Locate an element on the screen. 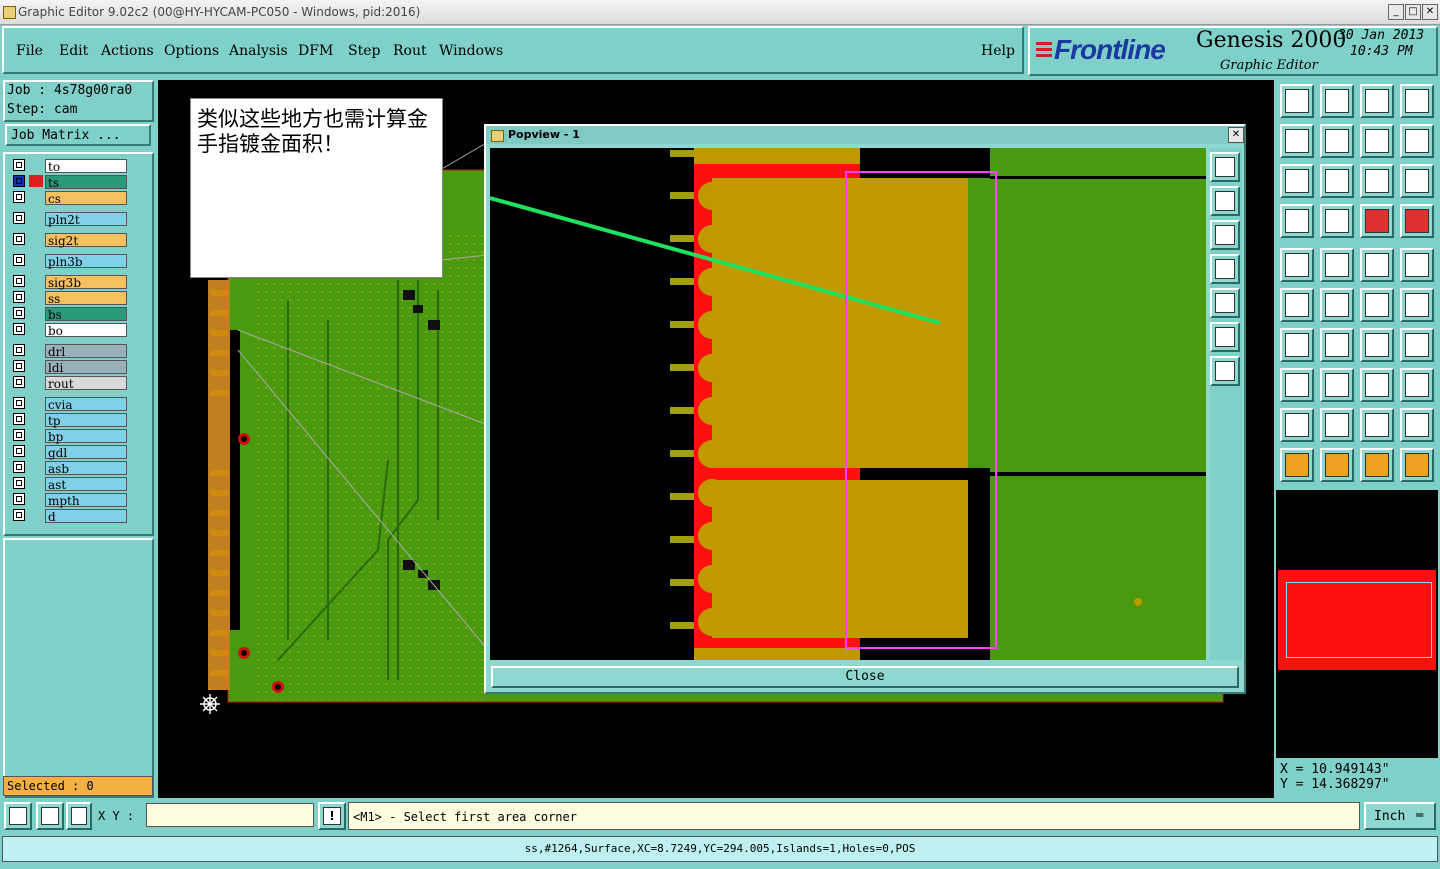 The image size is (1440, 869). close-window-button: ✕ is located at coordinates (1430, 12).